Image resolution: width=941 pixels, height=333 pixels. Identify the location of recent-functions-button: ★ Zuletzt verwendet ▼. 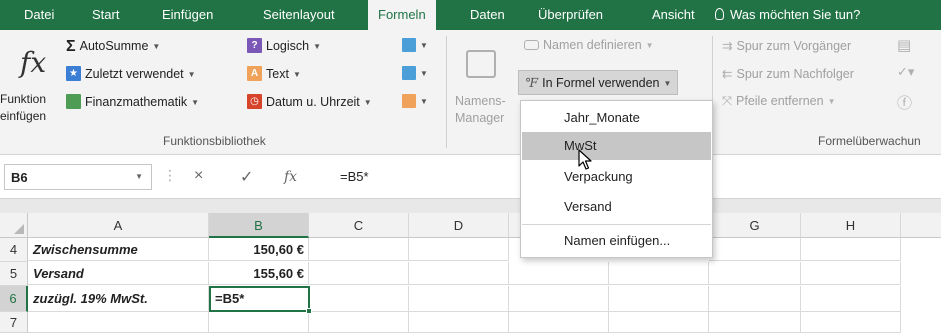
(131, 73).